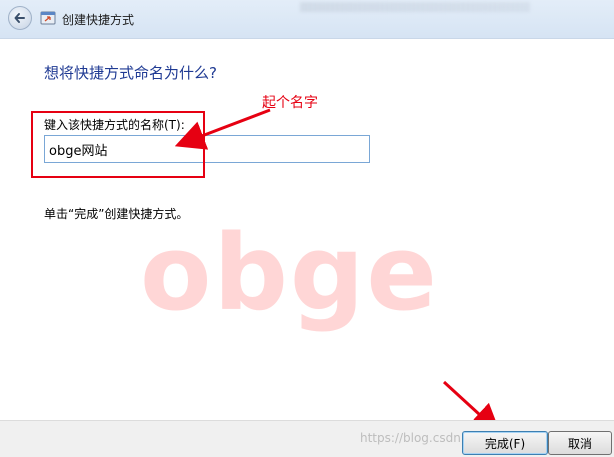 Image resolution: width=614 pixels, height=457 pixels. What do you see at coordinates (307, 19) in the screenshot?
I see `title-bar: 创建快捷方式` at bounding box center [307, 19].